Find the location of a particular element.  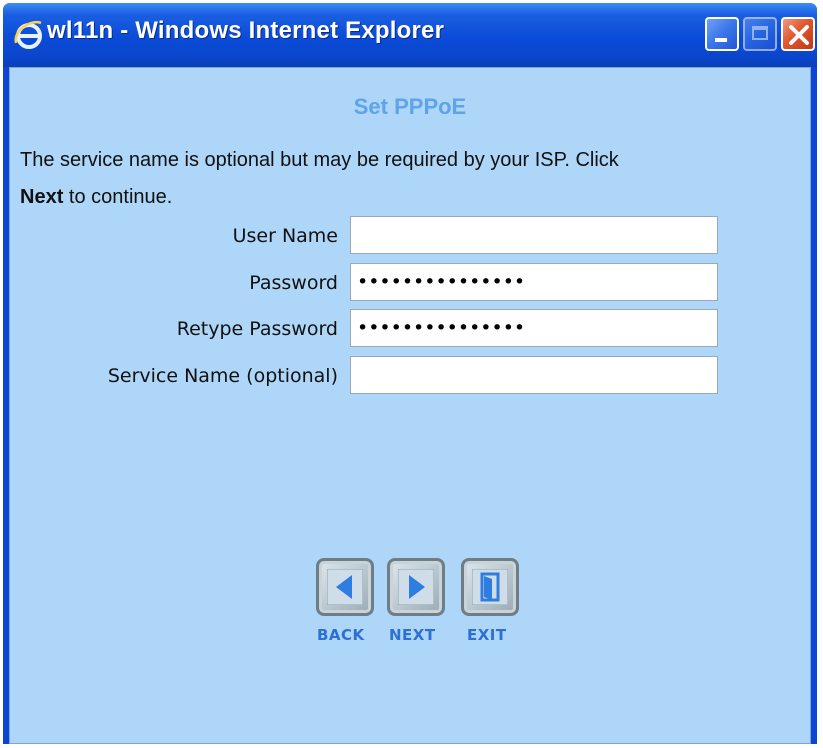

close-icon is located at coordinates (799, 35).